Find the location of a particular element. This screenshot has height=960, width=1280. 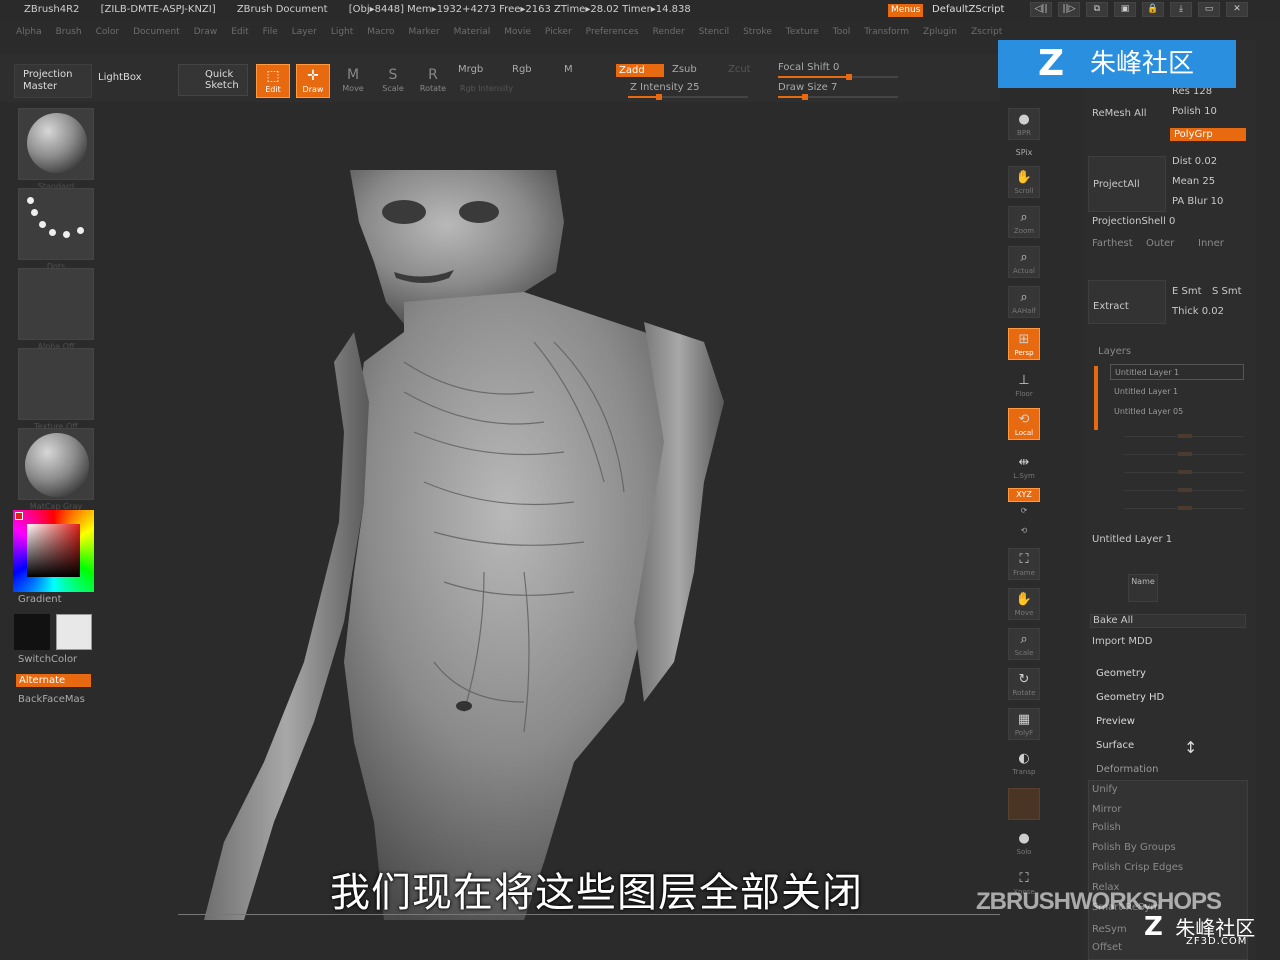

frame-button: ⛶ Frame is located at coordinates (1024, 564).